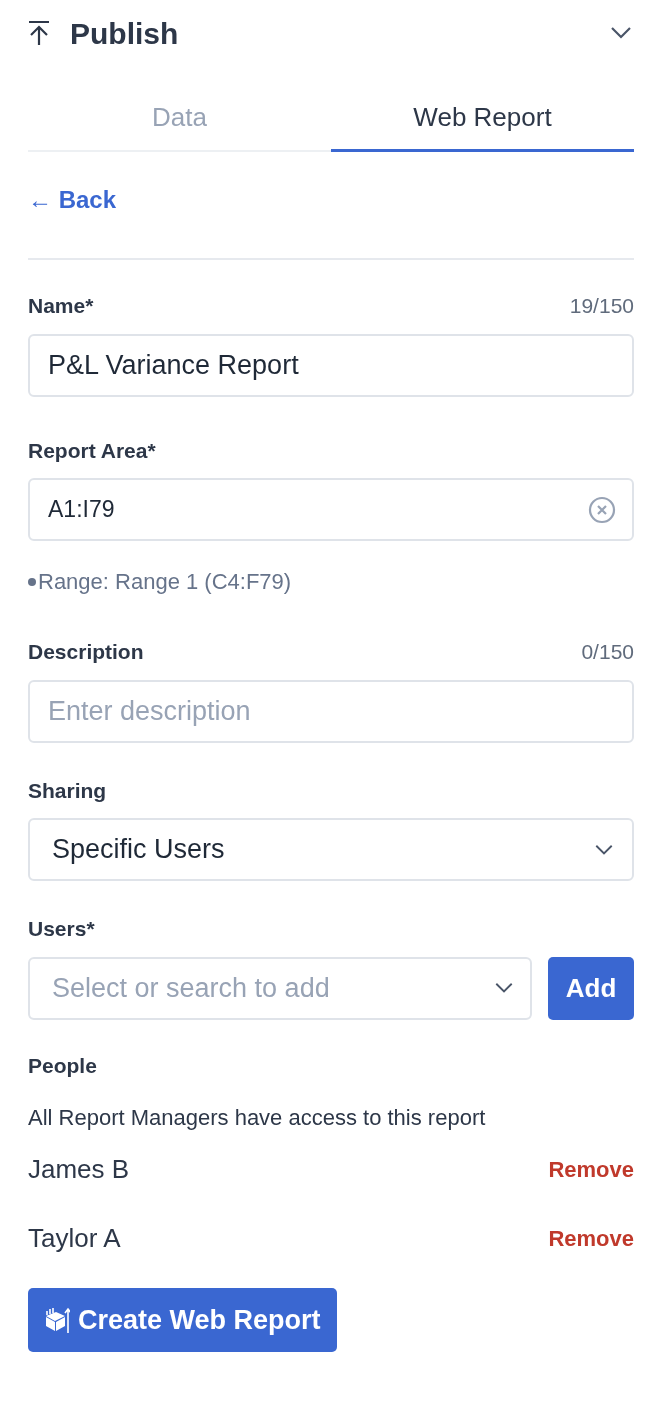 Image resolution: width=664 pixels, height=1422 pixels. Describe the element at coordinates (607, 652) in the screenshot. I see `character-counter: 0/150` at that location.